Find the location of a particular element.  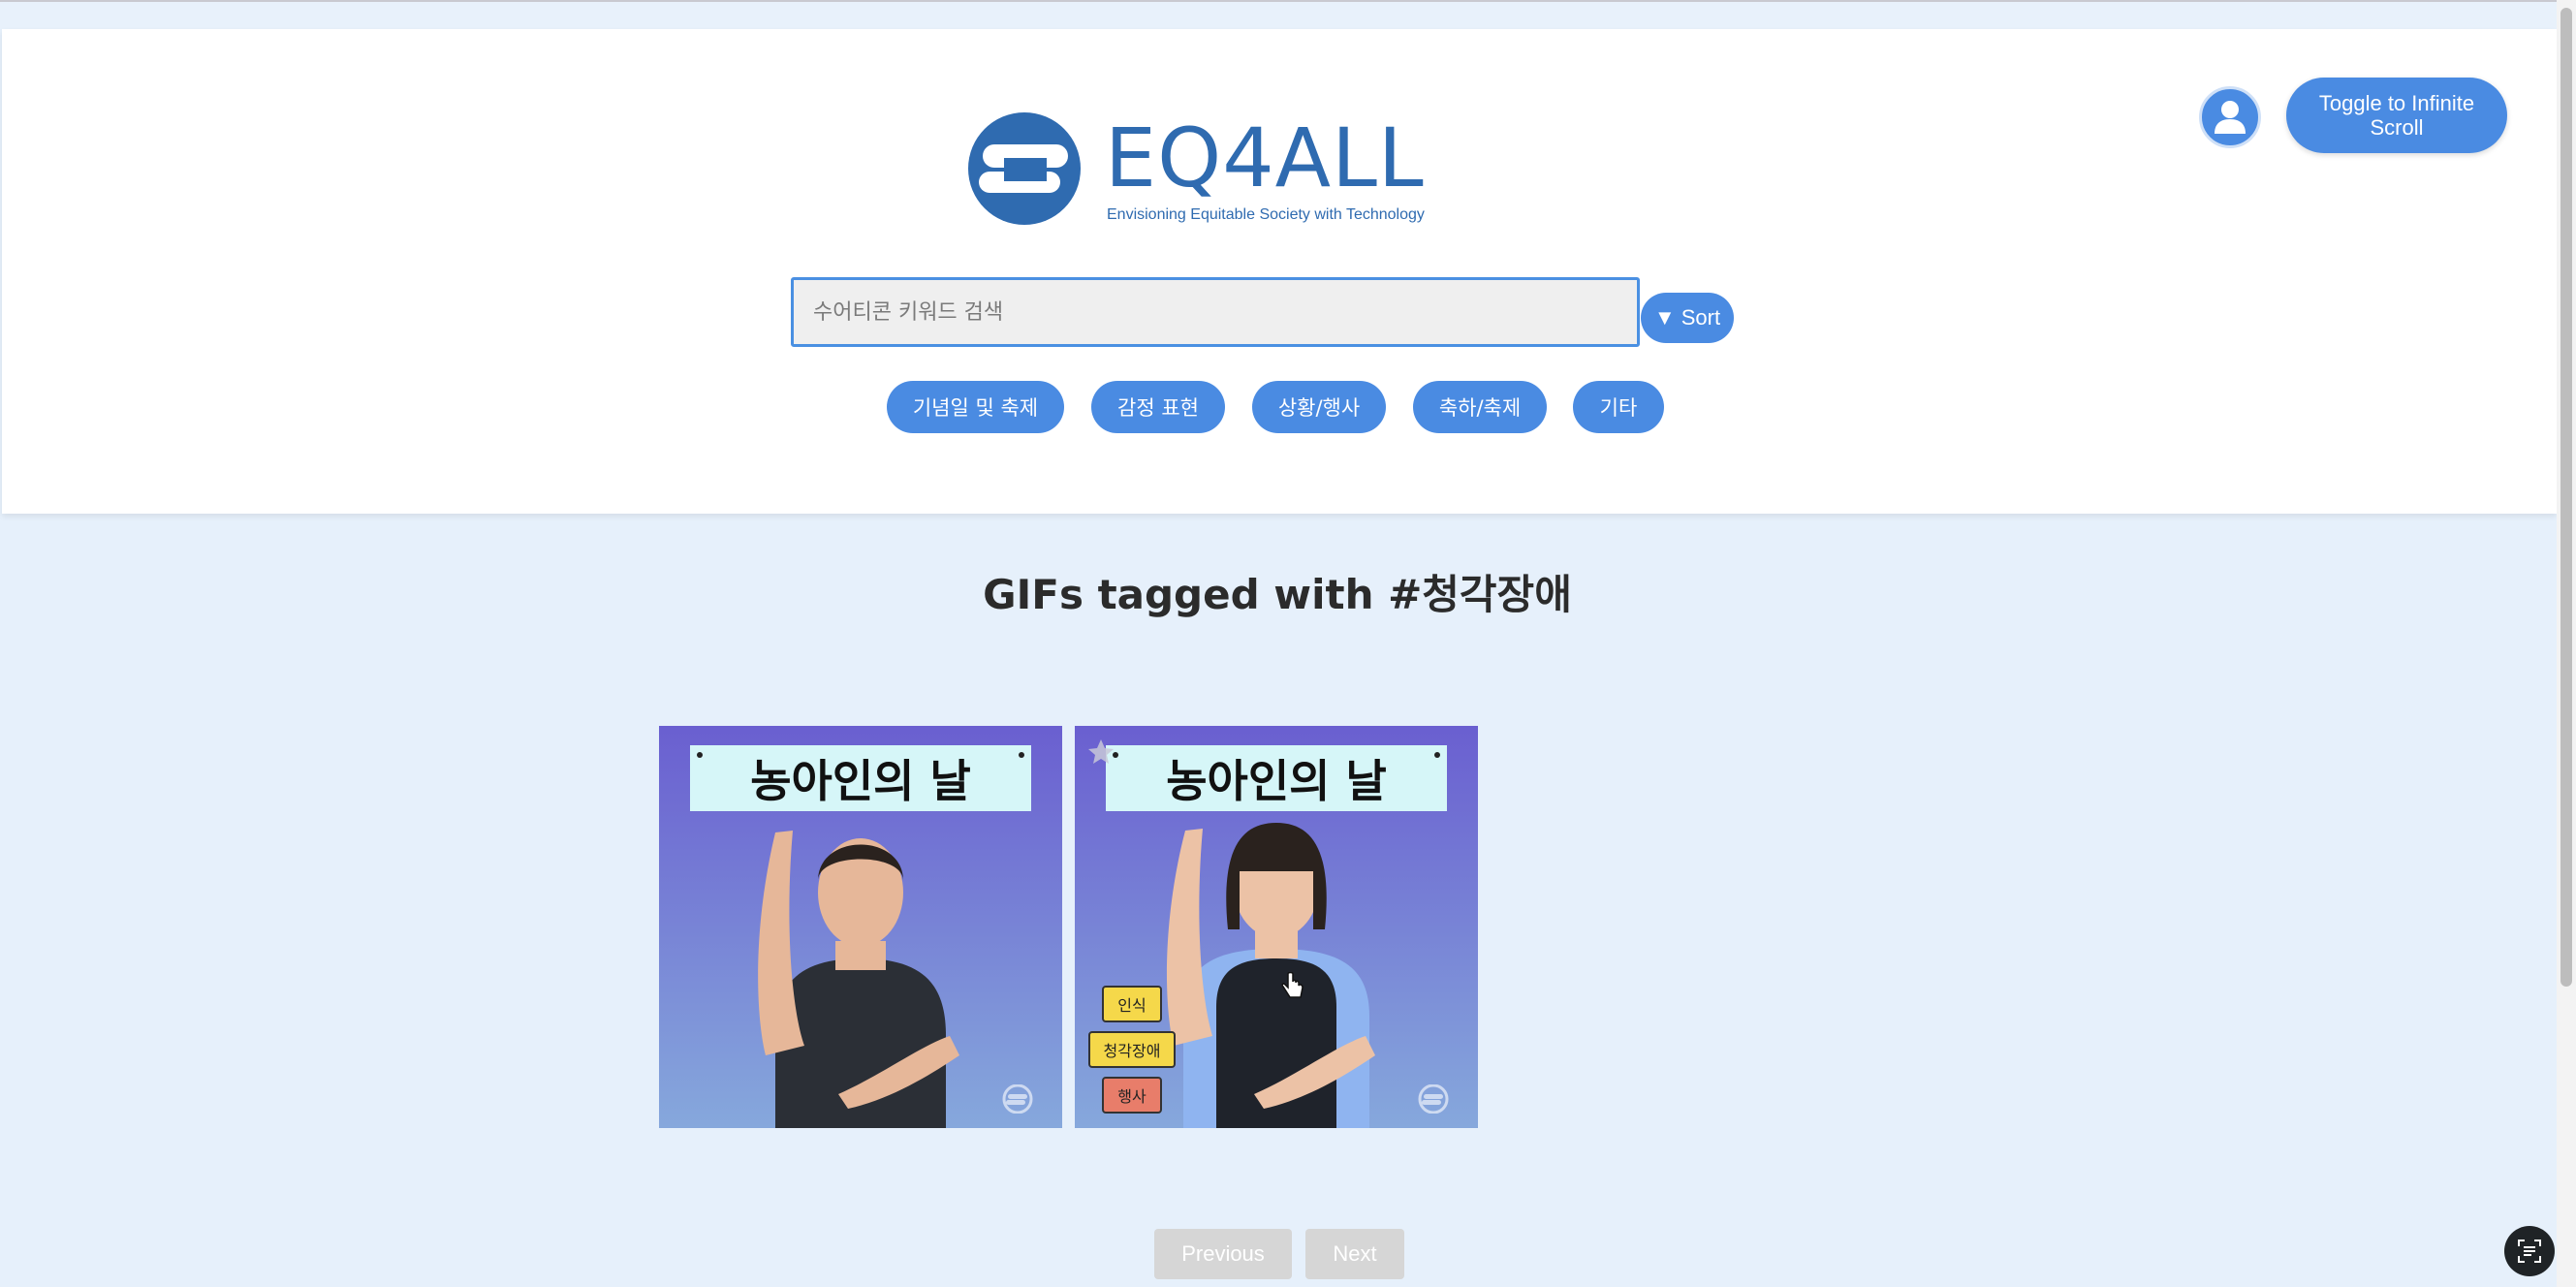

category-chip-anniversary: 기념일 및 축제 is located at coordinates (975, 407).